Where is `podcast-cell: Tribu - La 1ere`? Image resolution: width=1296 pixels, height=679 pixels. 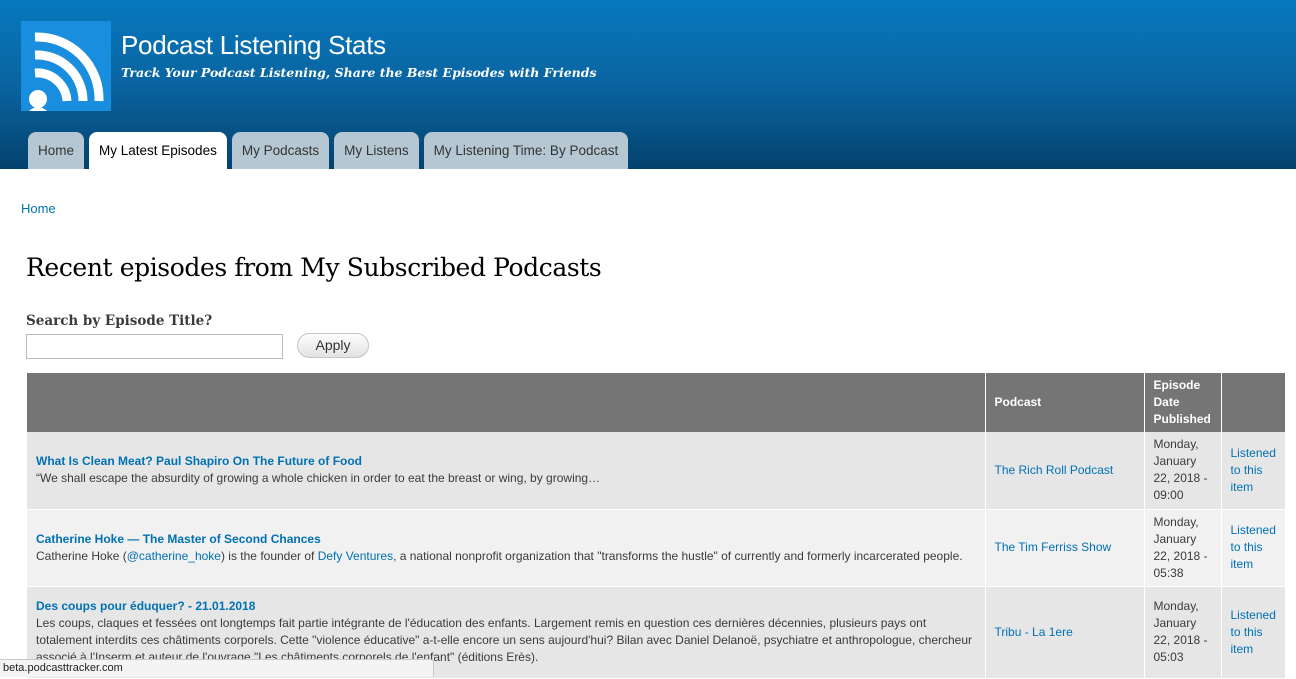
podcast-cell: Tribu - La 1ere is located at coordinates (1065, 632).